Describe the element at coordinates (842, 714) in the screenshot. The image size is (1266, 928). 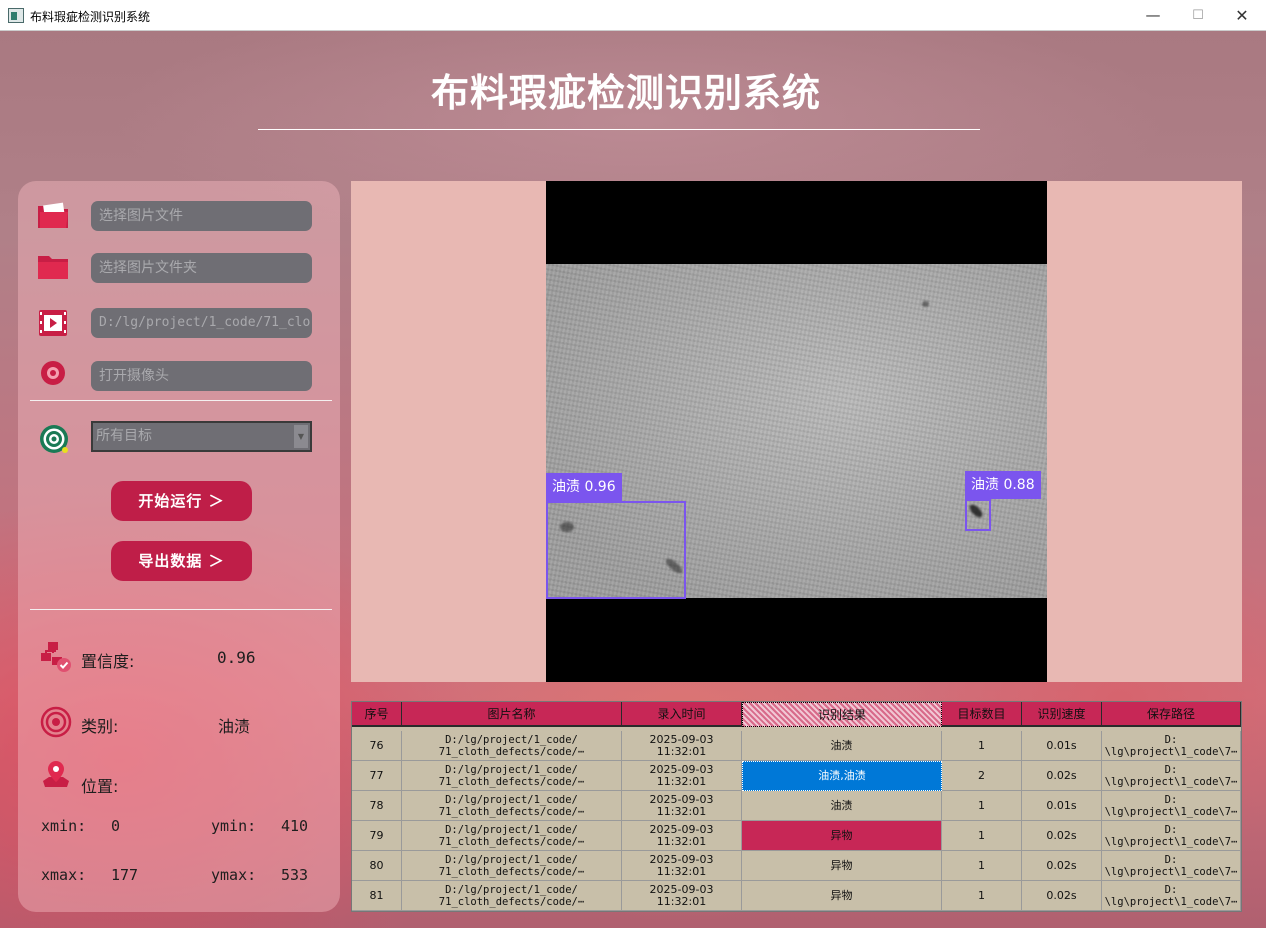
I see `column-header-result: 识别结果` at that location.